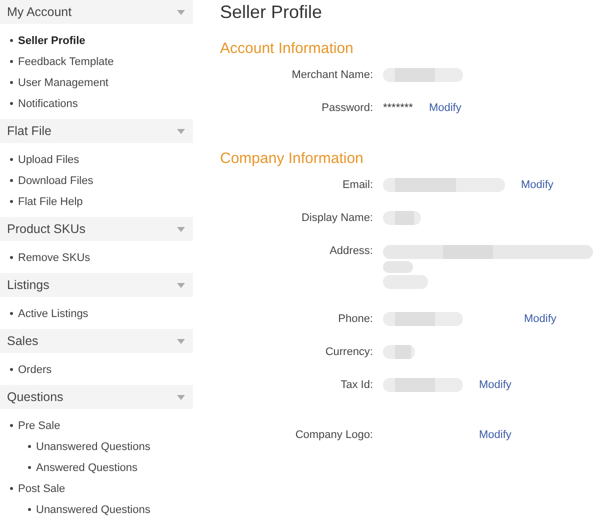 This screenshot has width=600, height=524. What do you see at coordinates (348, 352) in the screenshot?
I see `field-label: Currency:` at bounding box center [348, 352].